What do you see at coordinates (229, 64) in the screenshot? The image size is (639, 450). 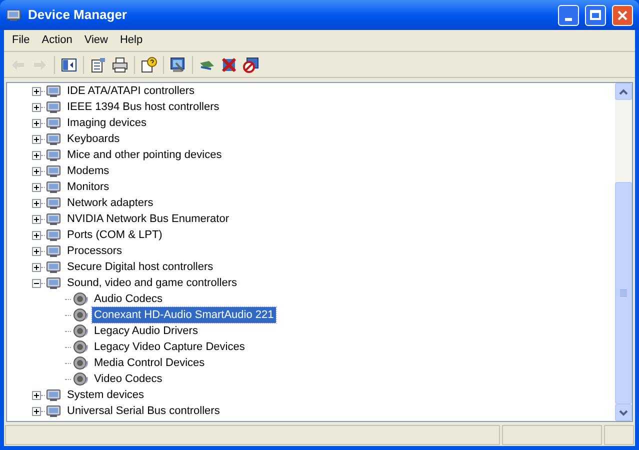 I see `uninstall-icon` at bounding box center [229, 64].